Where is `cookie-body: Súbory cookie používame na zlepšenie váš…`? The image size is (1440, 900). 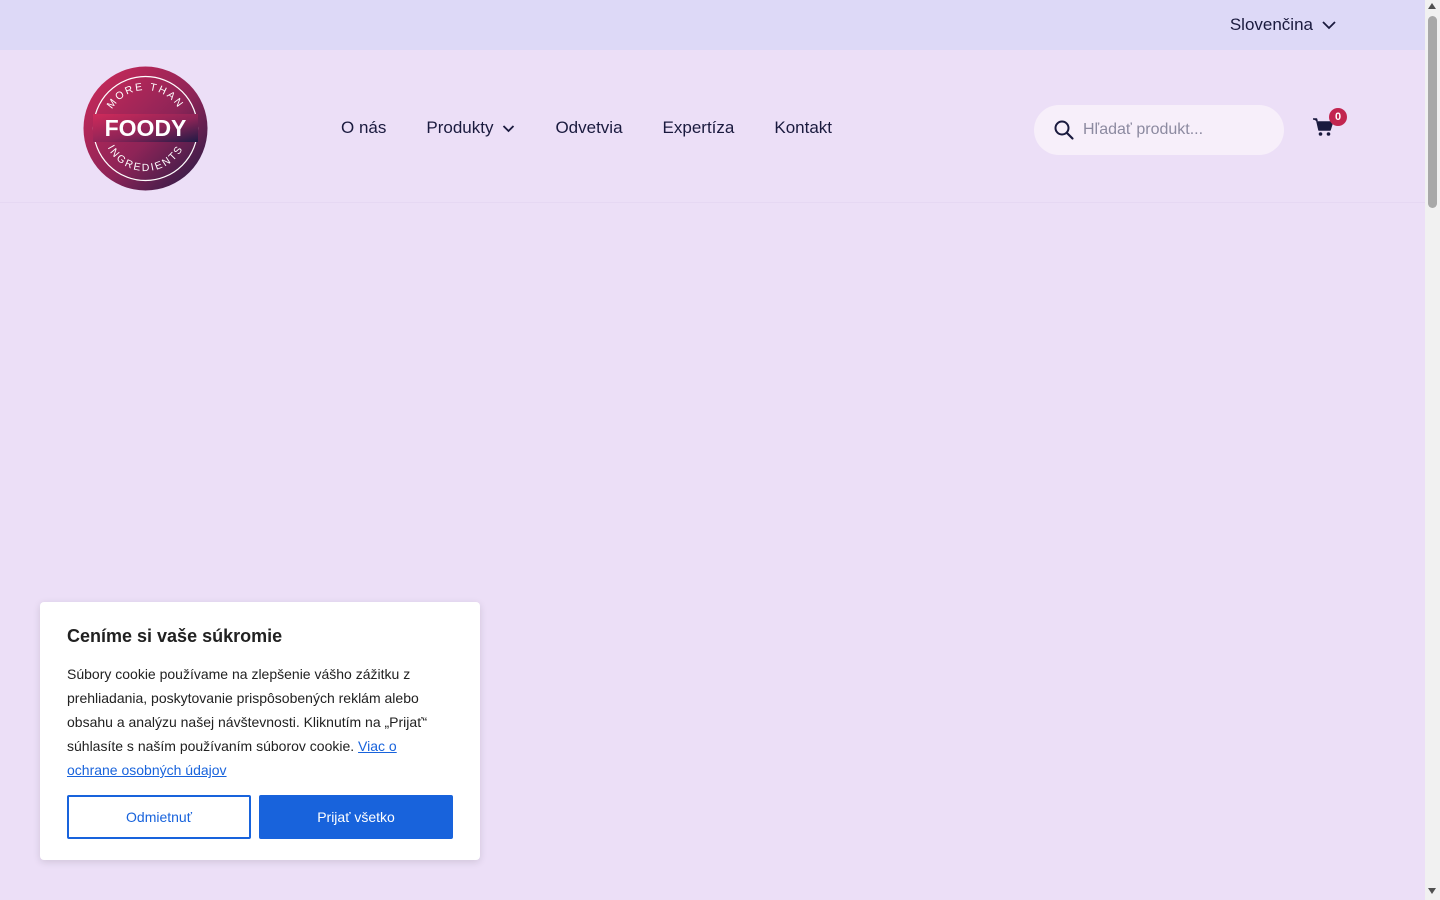 cookie-body: Súbory cookie používame na zlepšenie váš… is located at coordinates (252, 722).